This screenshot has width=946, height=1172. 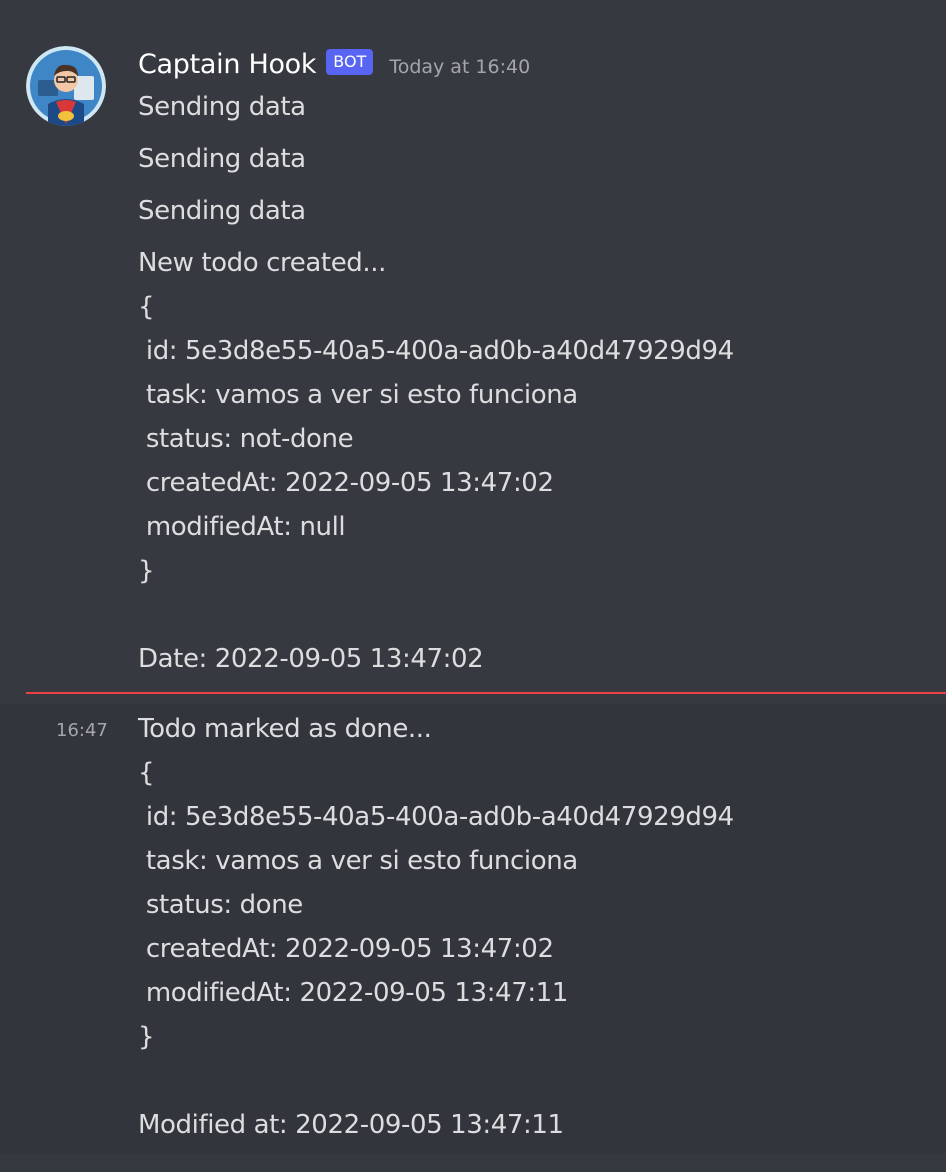 I want to click on message-line: Date: 2022-09-05 13:47:02, so click(x=311, y=659).